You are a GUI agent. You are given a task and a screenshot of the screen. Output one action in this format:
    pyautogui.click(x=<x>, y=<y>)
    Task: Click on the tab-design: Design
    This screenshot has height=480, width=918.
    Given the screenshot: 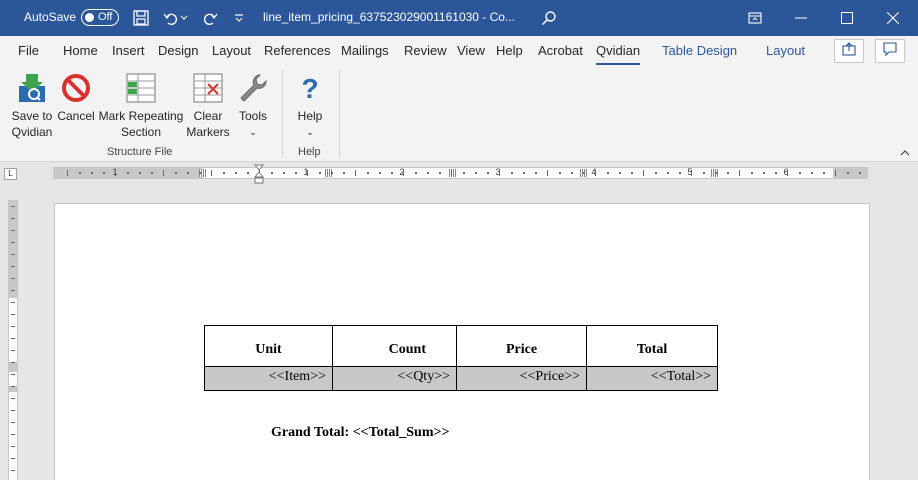 What is the action you would take?
    pyautogui.click(x=178, y=50)
    